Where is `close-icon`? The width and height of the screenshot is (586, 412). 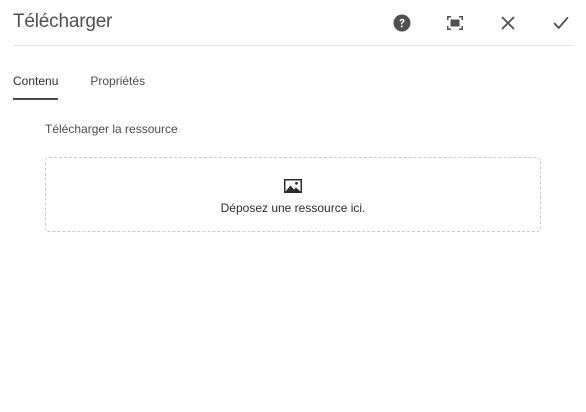
close-icon is located at coordinates (508, 23).